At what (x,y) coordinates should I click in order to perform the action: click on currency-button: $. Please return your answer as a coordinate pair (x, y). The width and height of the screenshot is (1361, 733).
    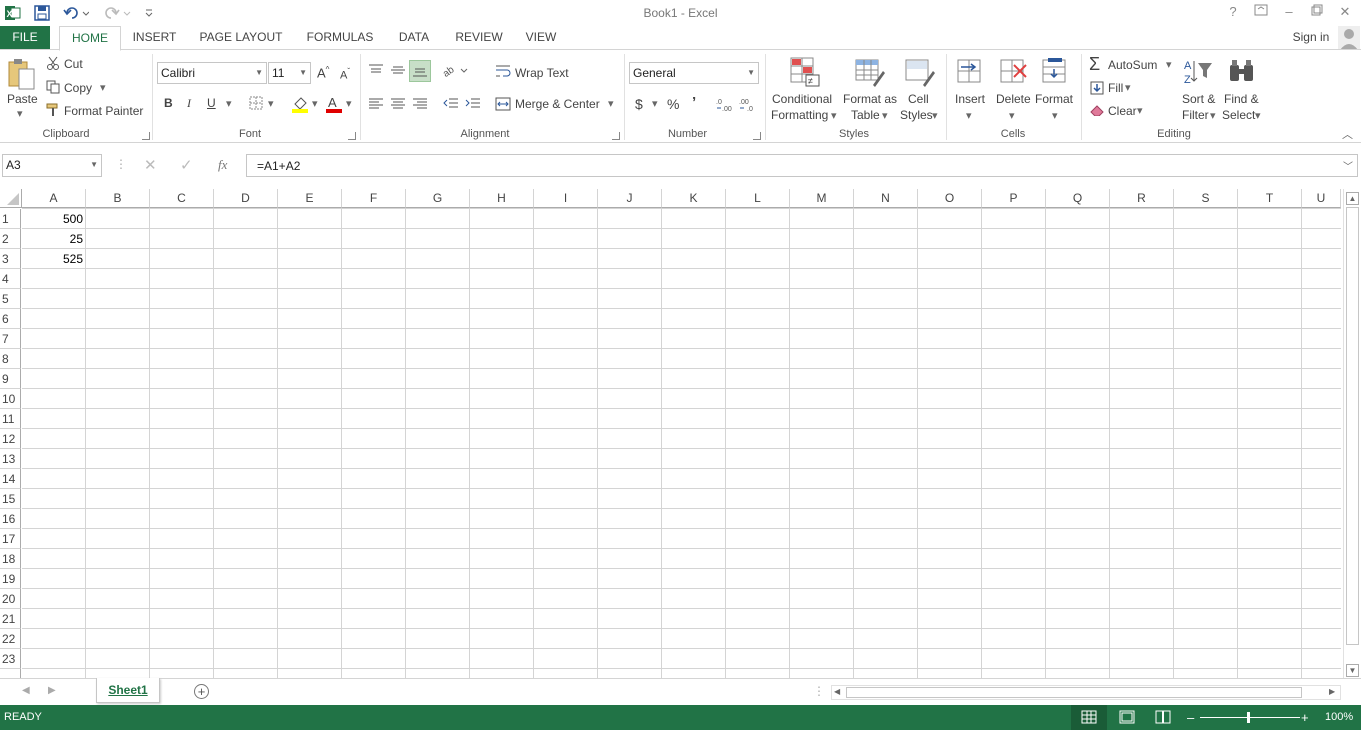
    Looking at the image, I should click on (639, 104).